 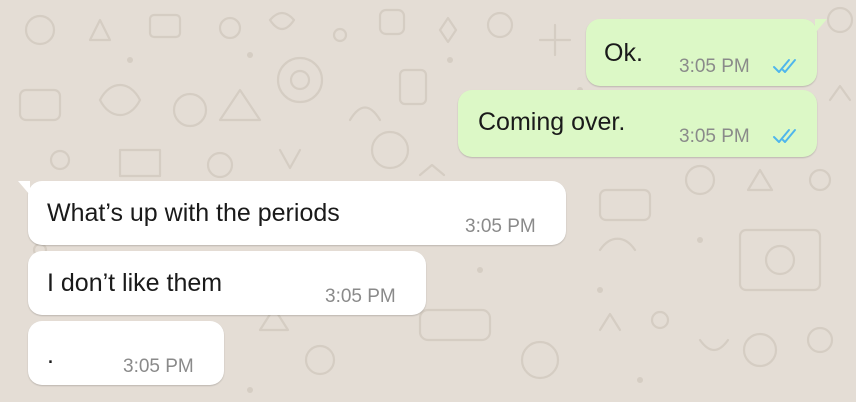 I want to click on outgoing-message: Ok. 3:05 PM, so click(x=706, y=52).